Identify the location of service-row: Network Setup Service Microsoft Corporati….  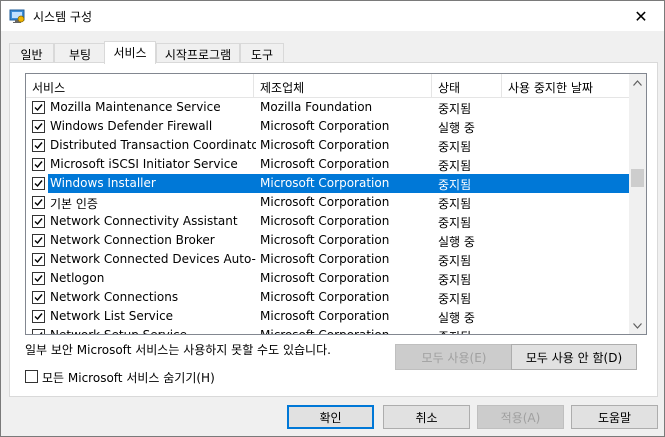
(327, 330).